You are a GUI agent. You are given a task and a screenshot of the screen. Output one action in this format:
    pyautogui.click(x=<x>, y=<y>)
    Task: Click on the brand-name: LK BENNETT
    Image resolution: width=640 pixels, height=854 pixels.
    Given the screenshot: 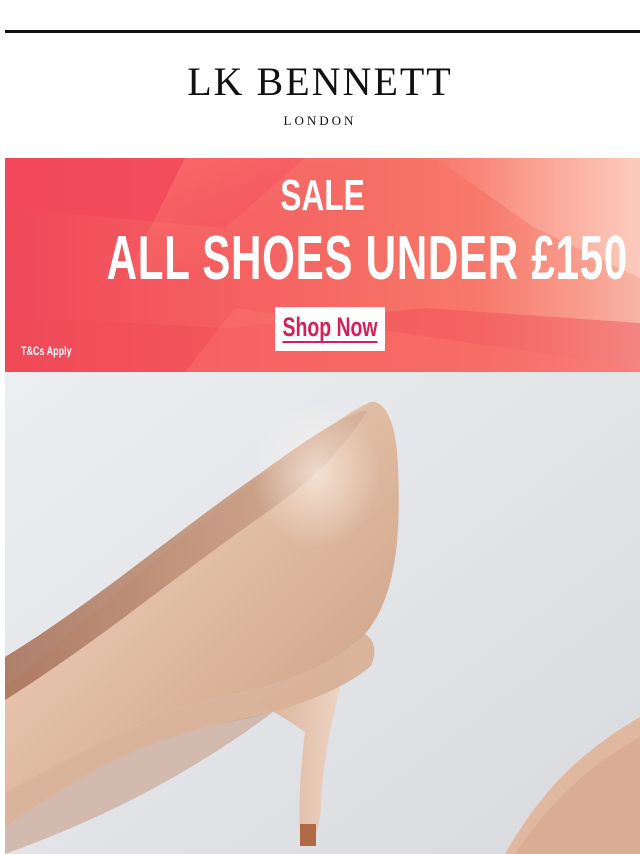 What is the action you would take?
    pyautogui.click(x=320, y=81)
    